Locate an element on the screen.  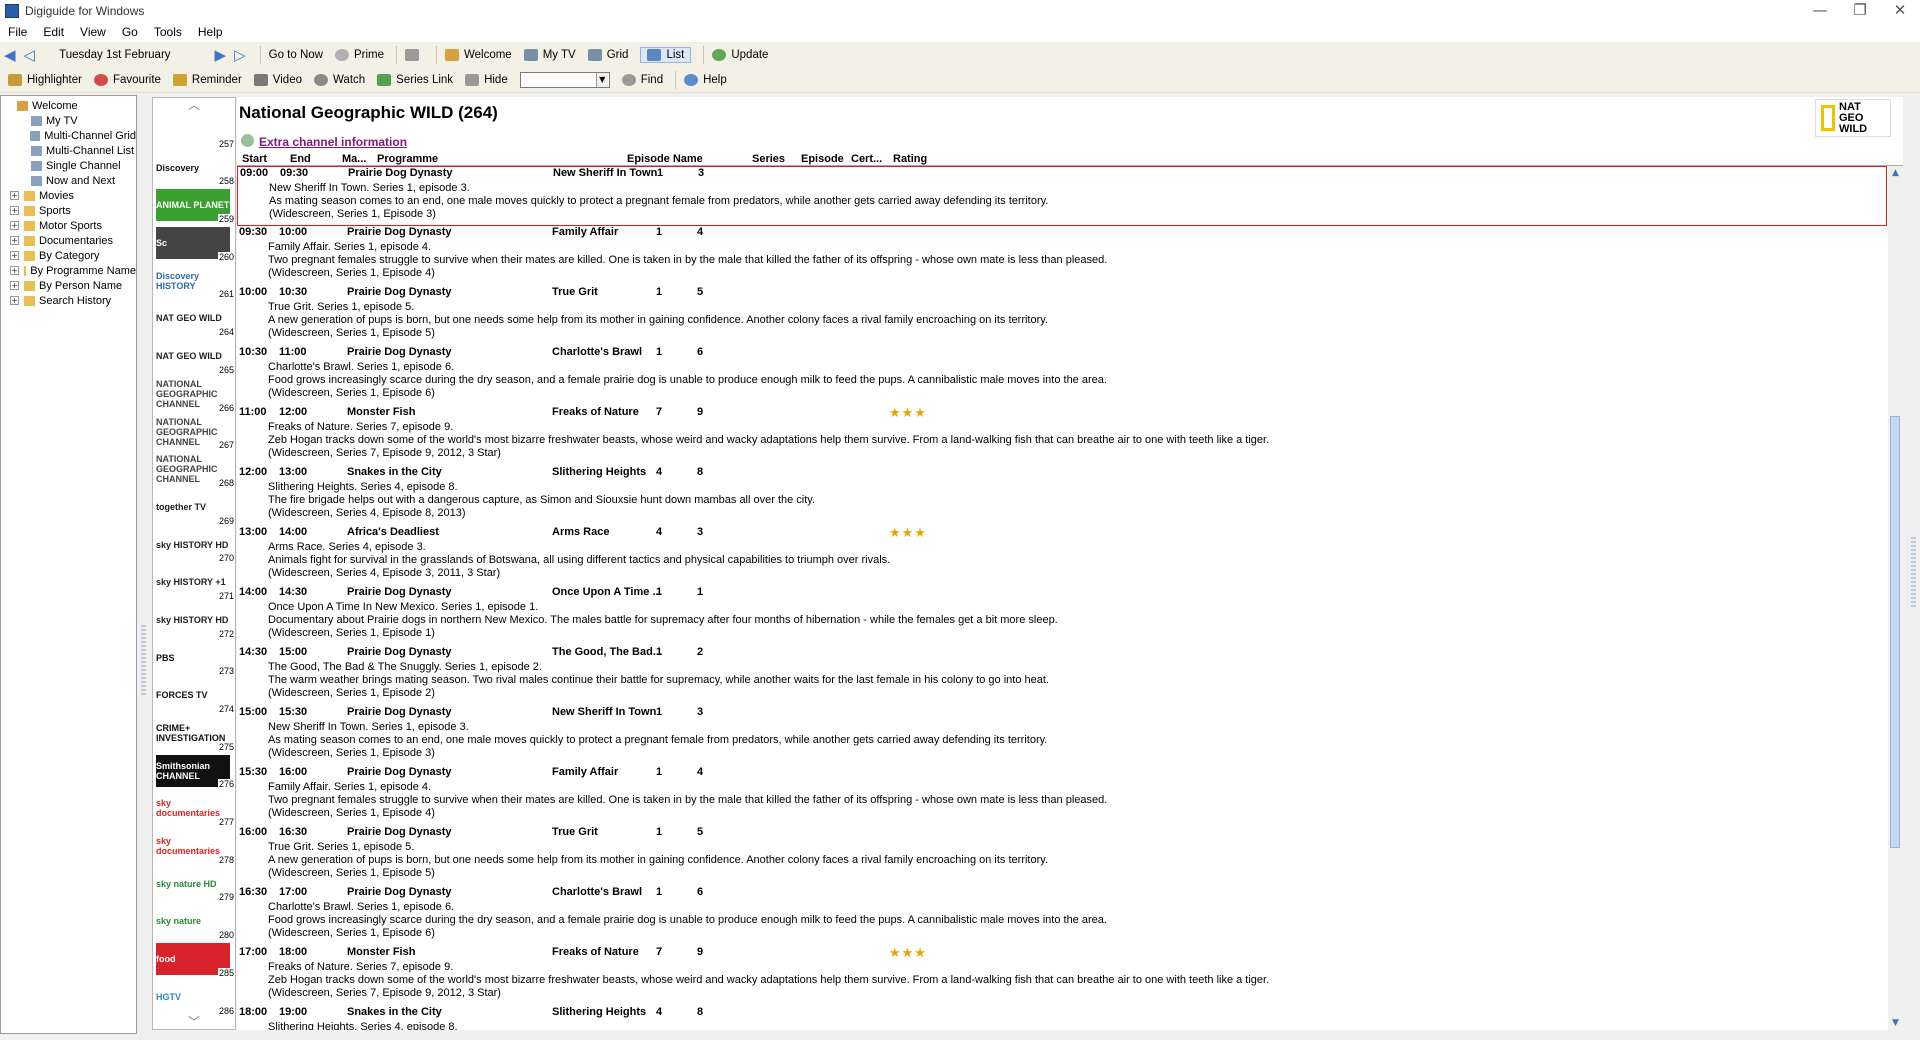
tree-item: My TV is located at coordinates (68, 120).